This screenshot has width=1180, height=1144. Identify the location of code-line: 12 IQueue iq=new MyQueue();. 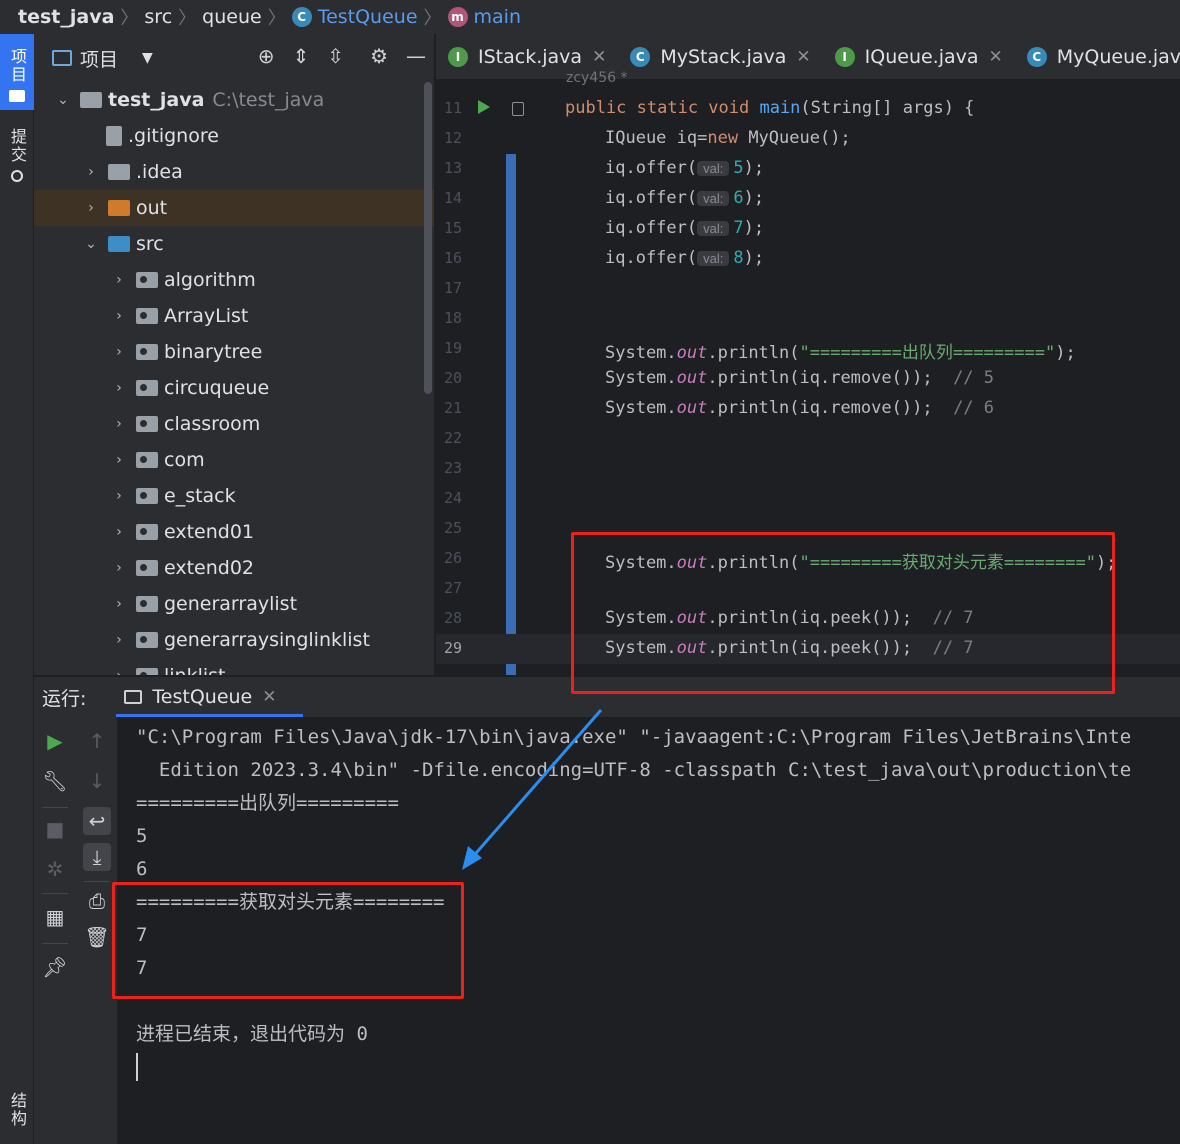
(808, 139).